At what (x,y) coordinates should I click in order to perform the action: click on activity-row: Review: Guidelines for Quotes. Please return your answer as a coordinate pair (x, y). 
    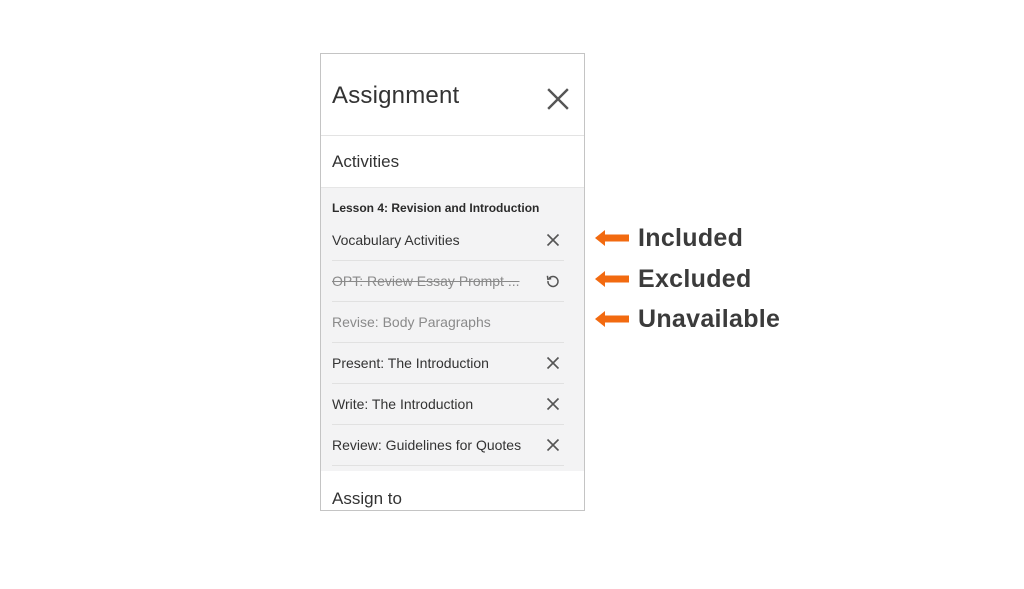
    Looking at the image, I should click on (448, 445).